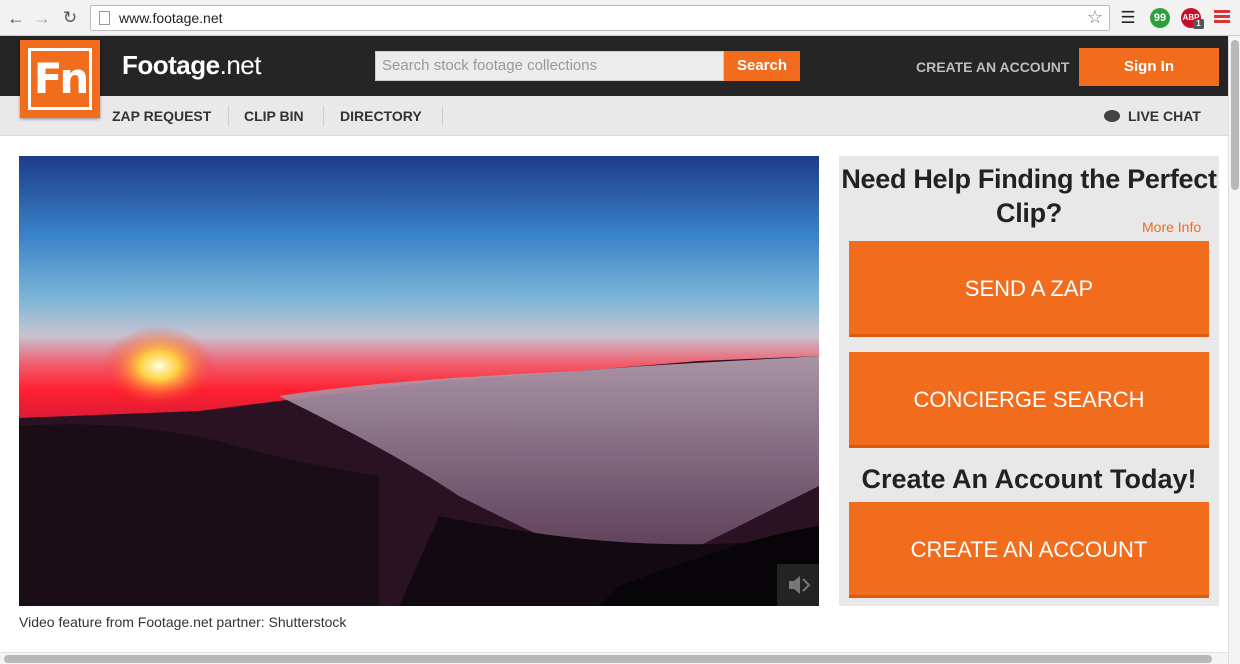 This screenshot has height=664, width=1240. I want to click on brand-name: Footage.net, so click(191, 65).